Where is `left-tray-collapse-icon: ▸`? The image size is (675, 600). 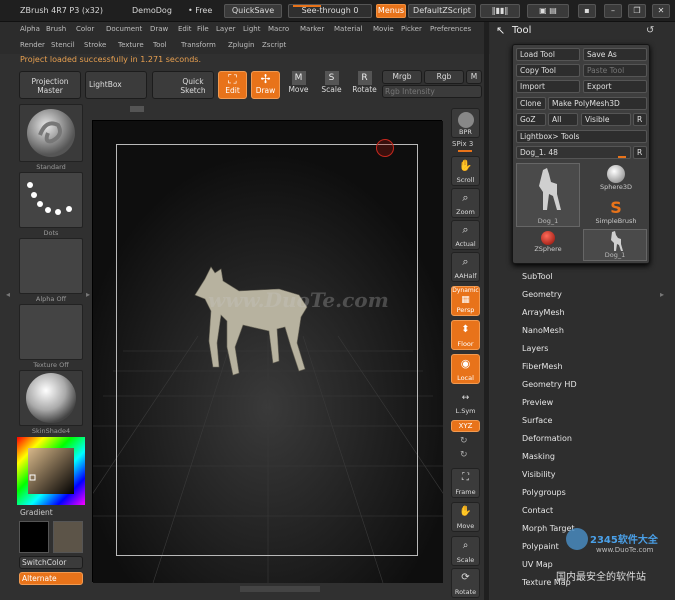 left-tray-collapse-icon: ▸ is located at coordinates (88, 294).